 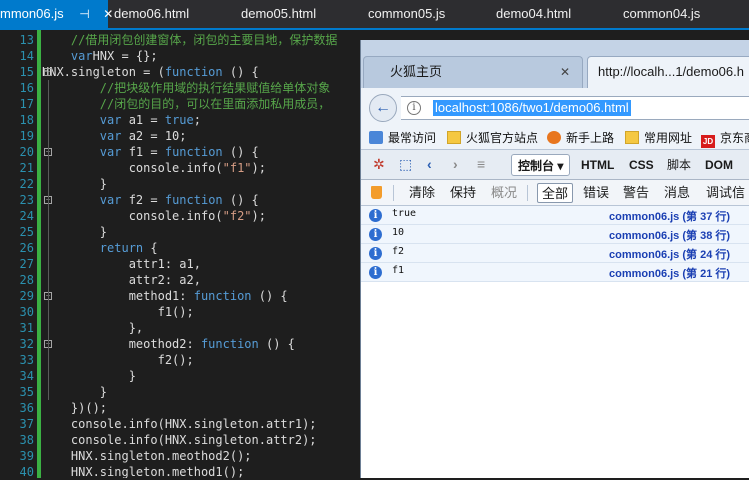 What do you see at coordinates (590, 138) in the screenshot?
I see `bookmark-label: 新手上路` at bounding box center [590, 138].